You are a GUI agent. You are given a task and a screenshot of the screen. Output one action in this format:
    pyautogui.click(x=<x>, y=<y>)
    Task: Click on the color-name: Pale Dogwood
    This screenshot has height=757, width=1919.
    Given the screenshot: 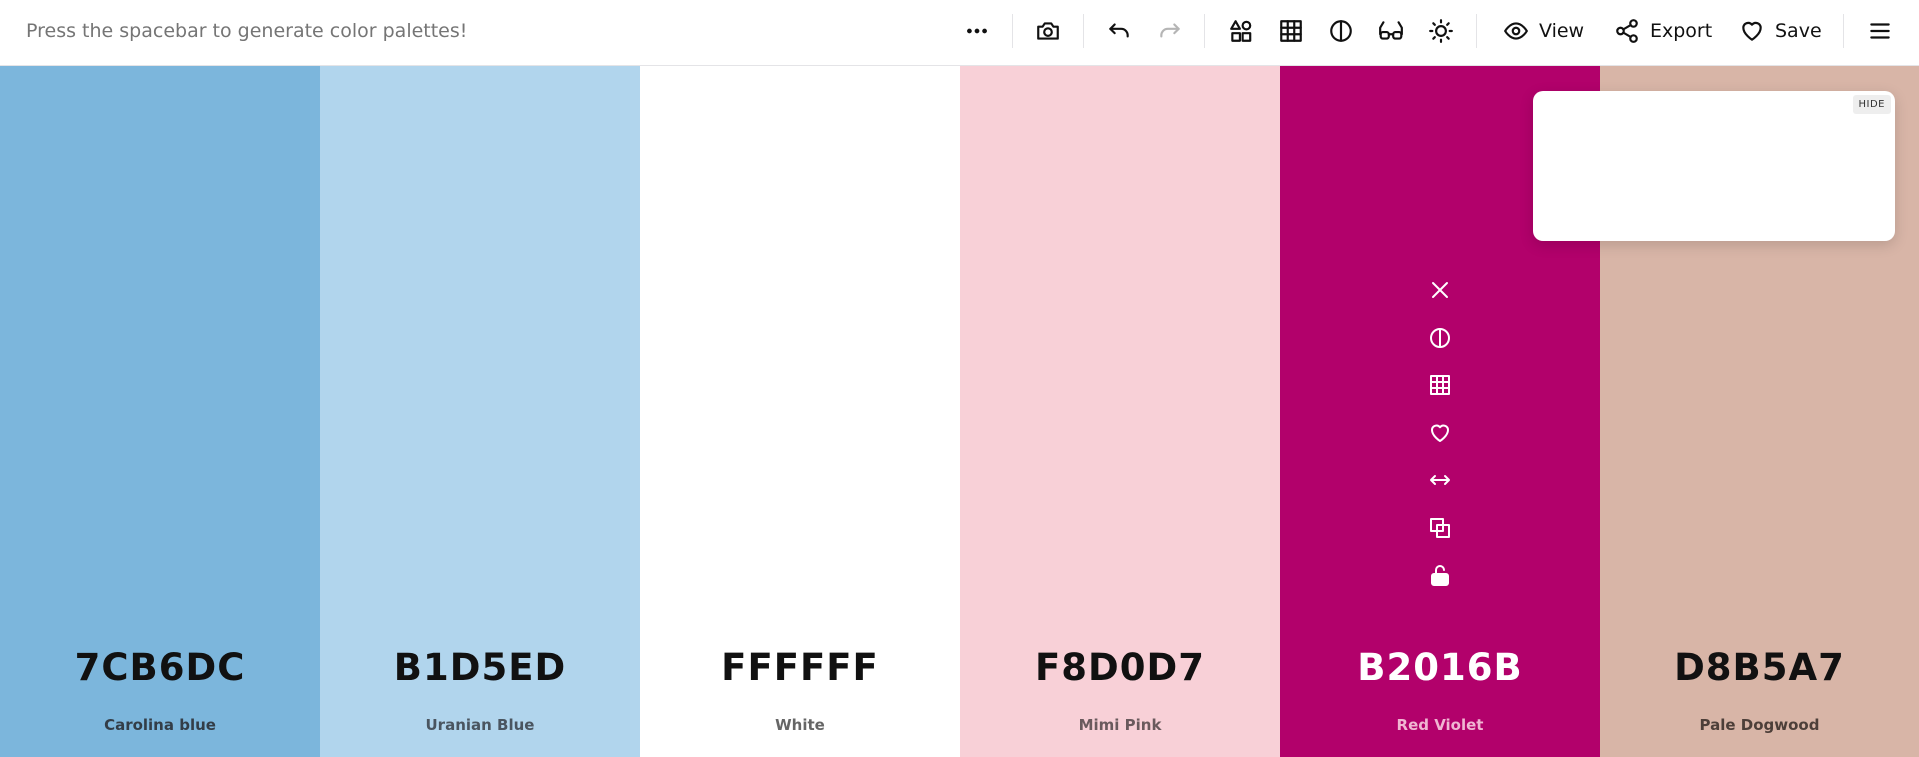 What is the action you would take?
    pyautogui.click(x=1759, y=725)
    